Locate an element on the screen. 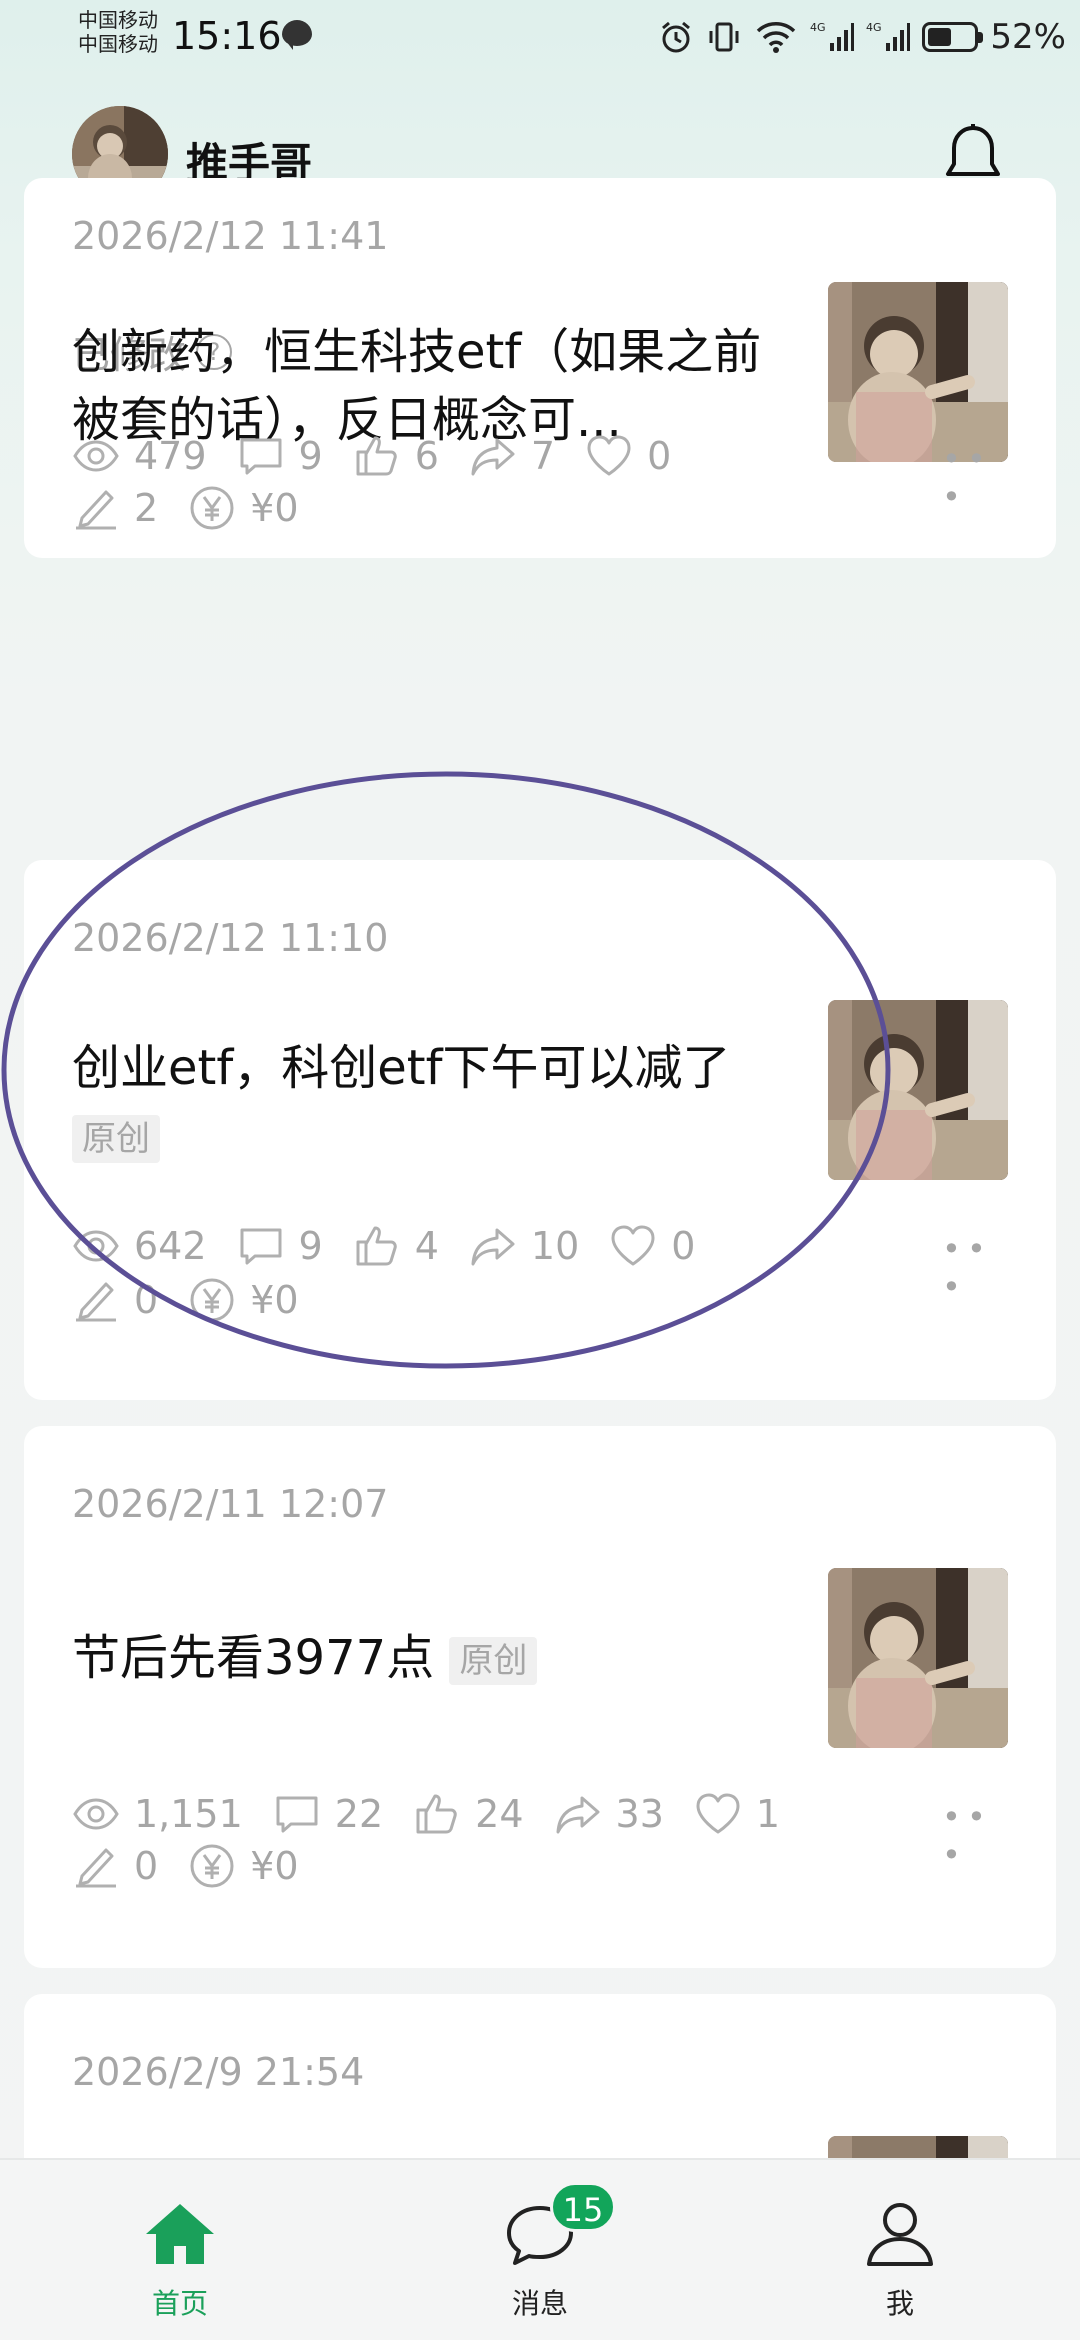 The height and width of the screenshot is (2340, 1080). edits-stat: 2 is located at coordinates (115, 508).